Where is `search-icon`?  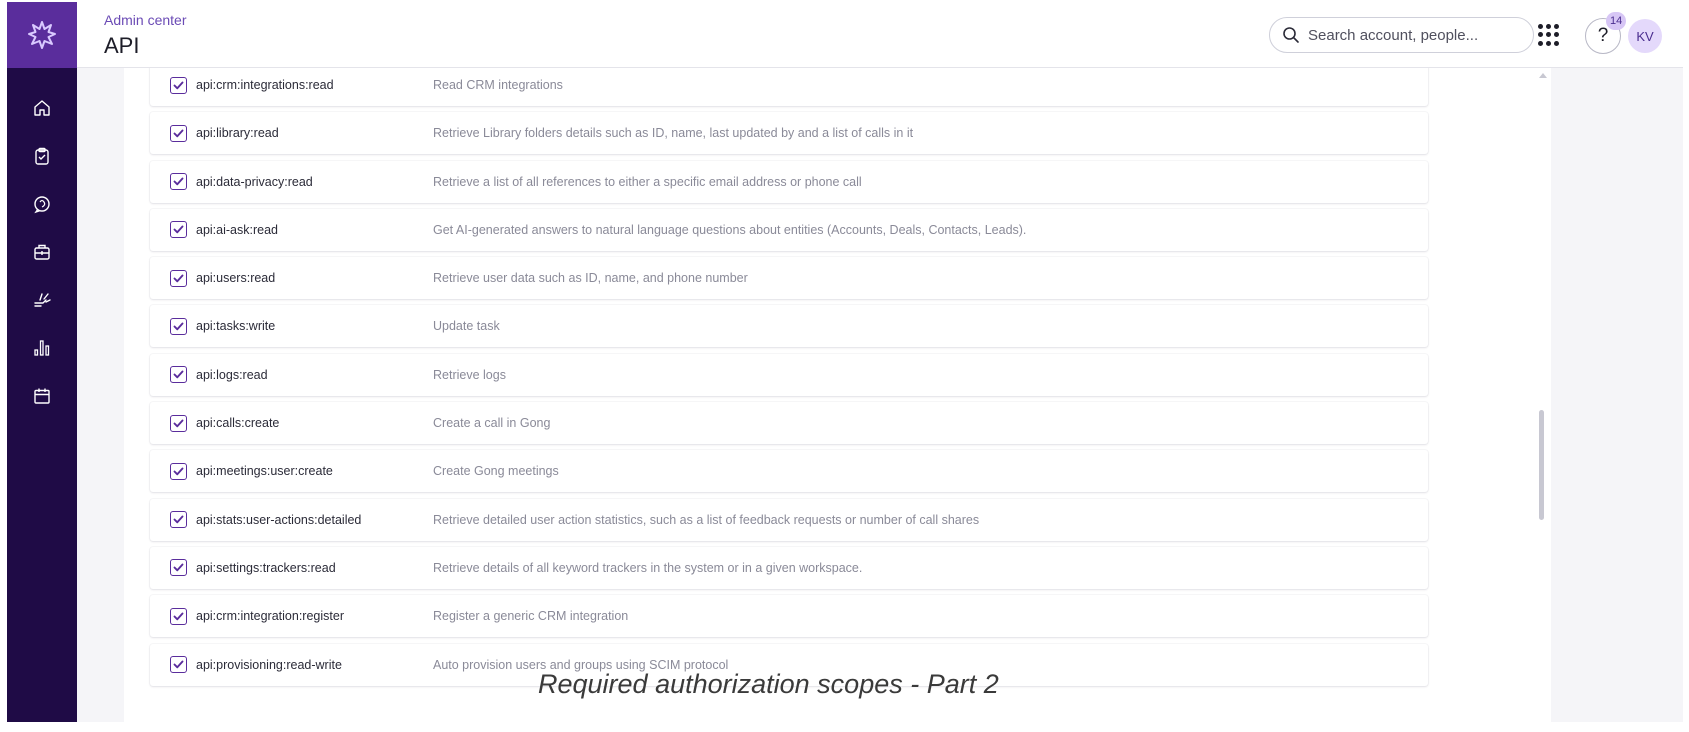 search-icon is located at coordinates (1291, 35).